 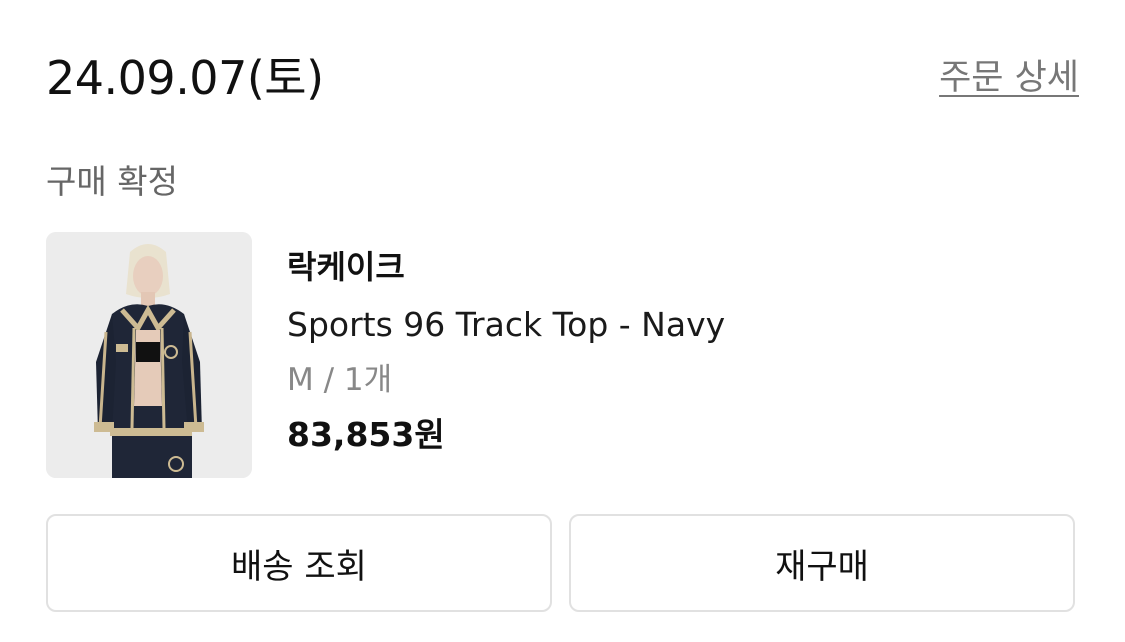 What do you see at coordinates (822, 563) in the screenshot?
I see `repurchase-button: 재구매` at bounding box center [822, 563].